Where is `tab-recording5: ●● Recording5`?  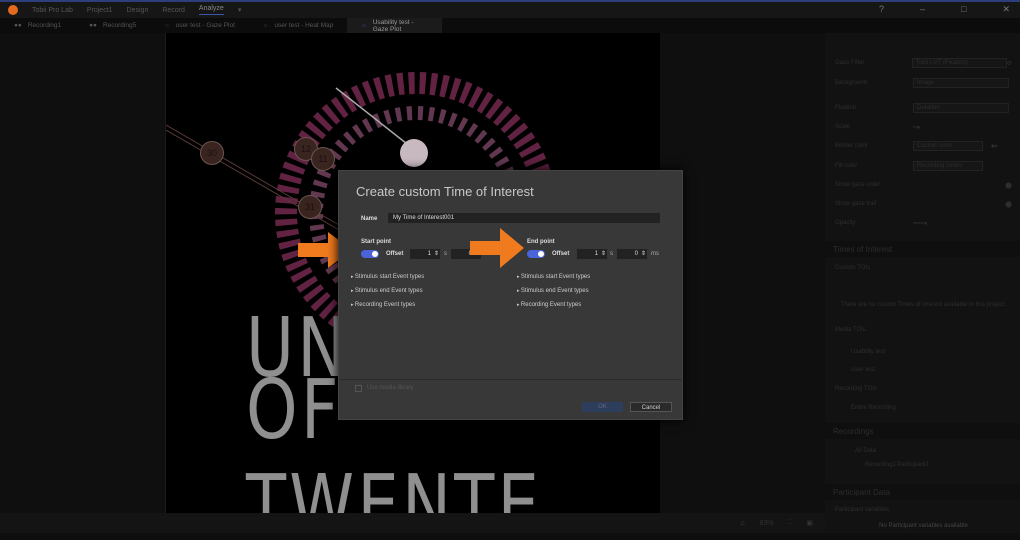 tab-recording5: ●● Recording5 is located at coordinates (112, 25).